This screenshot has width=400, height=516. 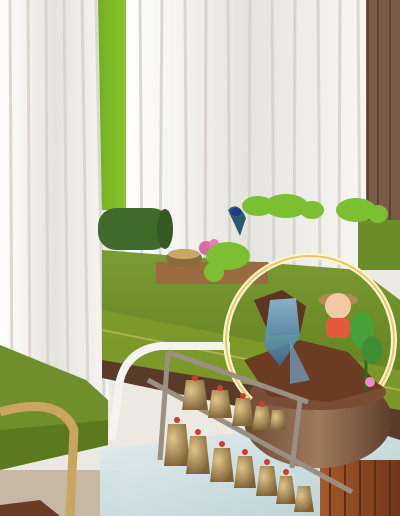 What do you see at coordinates (379, 245) in the screenshot?
I see `far-right-bed` at bounding box center [379, 245].